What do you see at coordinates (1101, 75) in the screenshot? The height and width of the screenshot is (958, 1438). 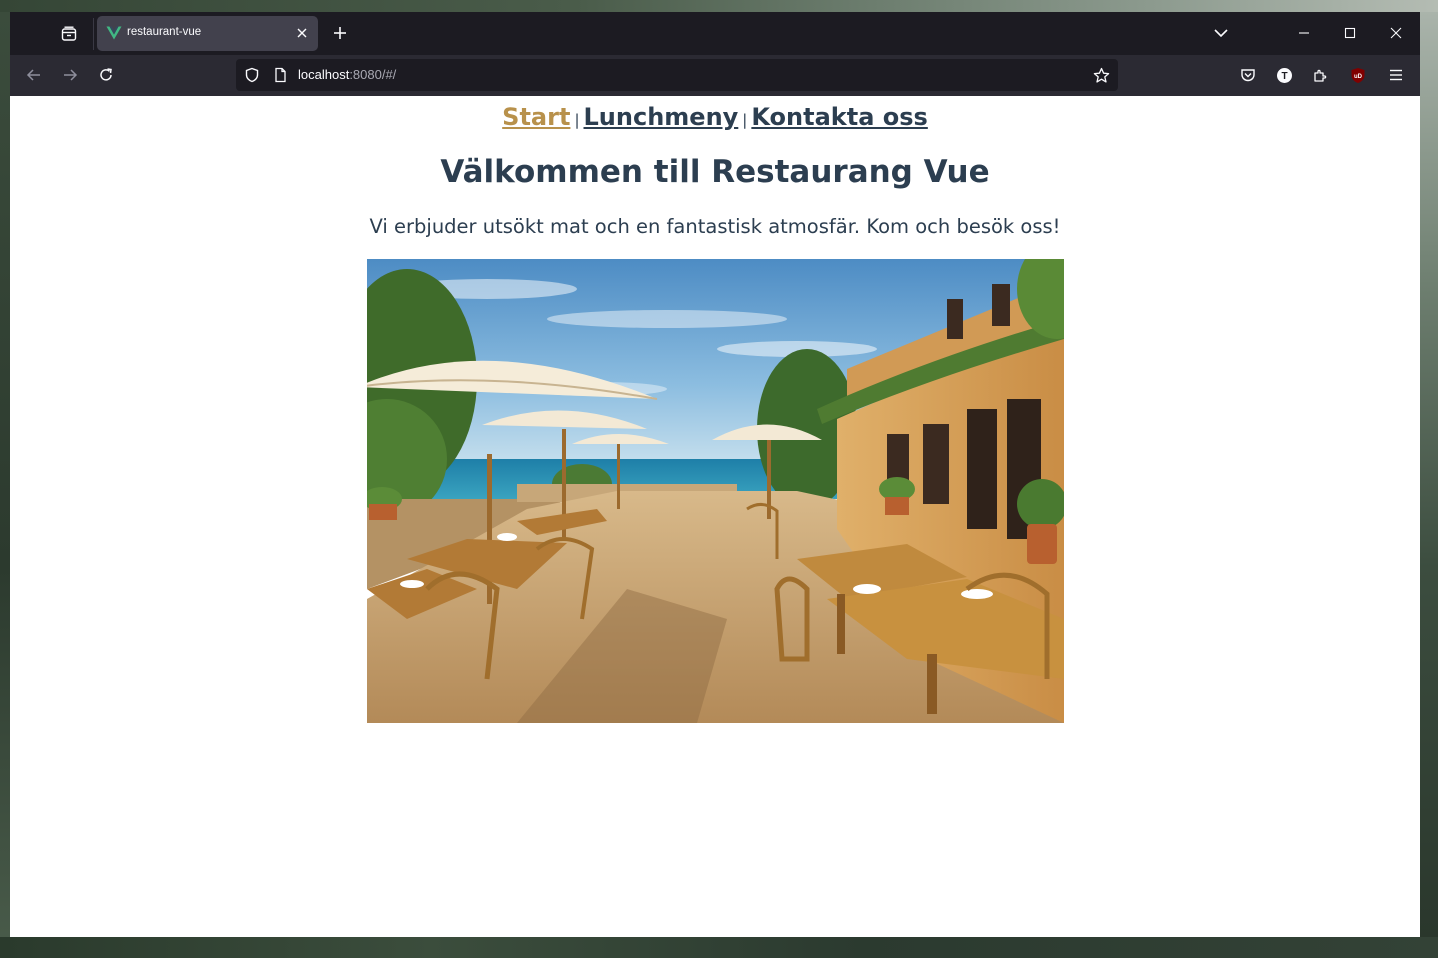 I see `bookmark-star-icon` at bounding box center [1101, 75].